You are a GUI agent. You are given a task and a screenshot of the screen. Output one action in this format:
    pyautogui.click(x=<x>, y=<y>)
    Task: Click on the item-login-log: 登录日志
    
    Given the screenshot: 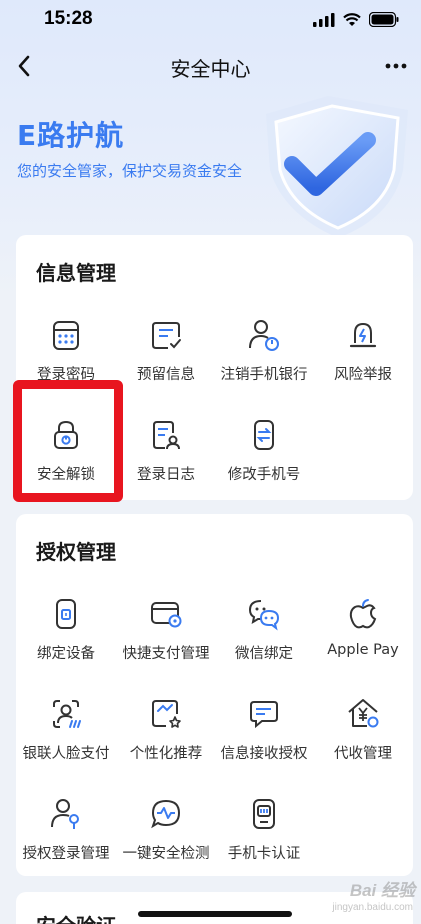 What is the action you would take?
    pyautogui.click(x=166, y=455)
    